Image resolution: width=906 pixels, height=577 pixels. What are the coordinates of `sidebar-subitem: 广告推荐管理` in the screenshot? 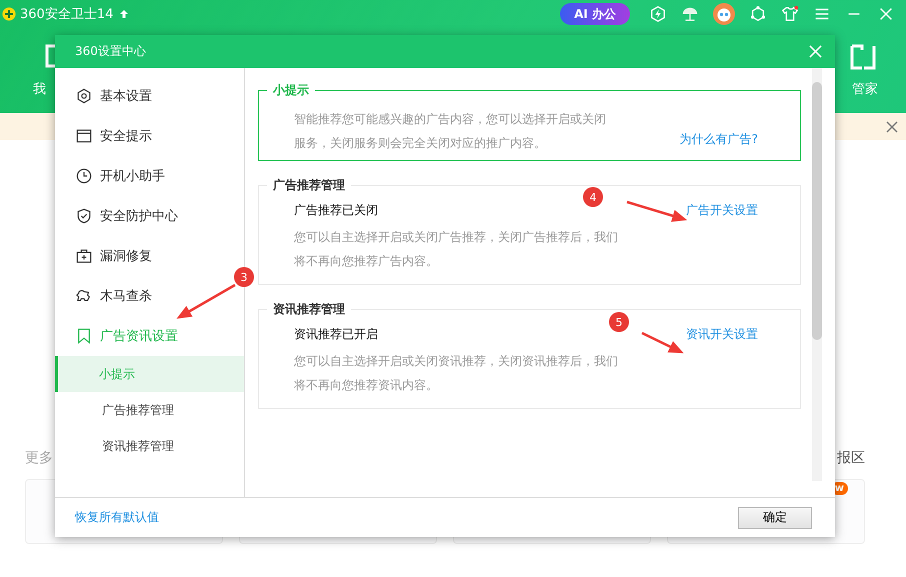 It's located at (149, 410).